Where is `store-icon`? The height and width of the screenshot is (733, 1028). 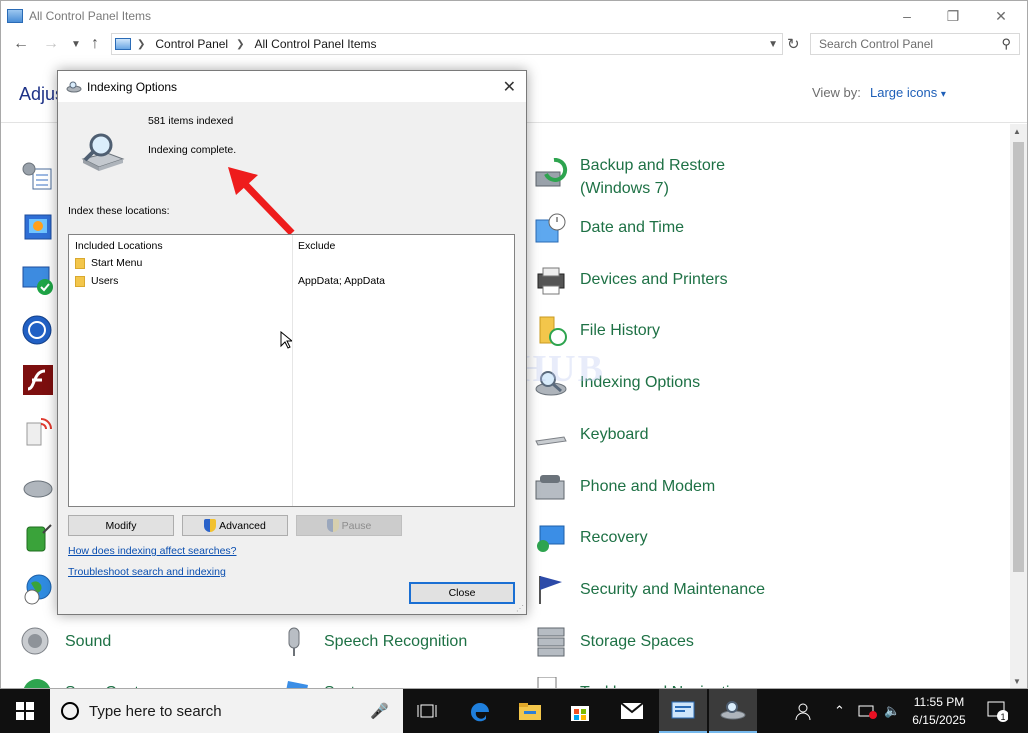 store-icon is located at coordinates (580, 711).